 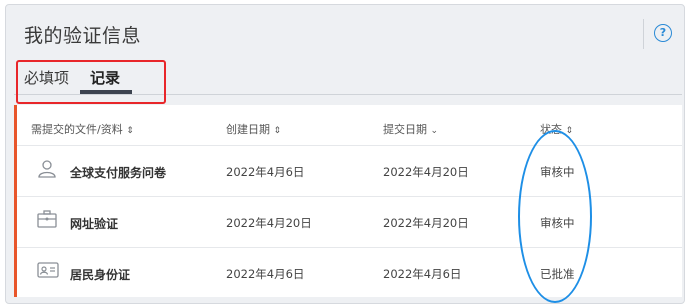 I want to click on briefcase-icon, so click(x=47, y=221).